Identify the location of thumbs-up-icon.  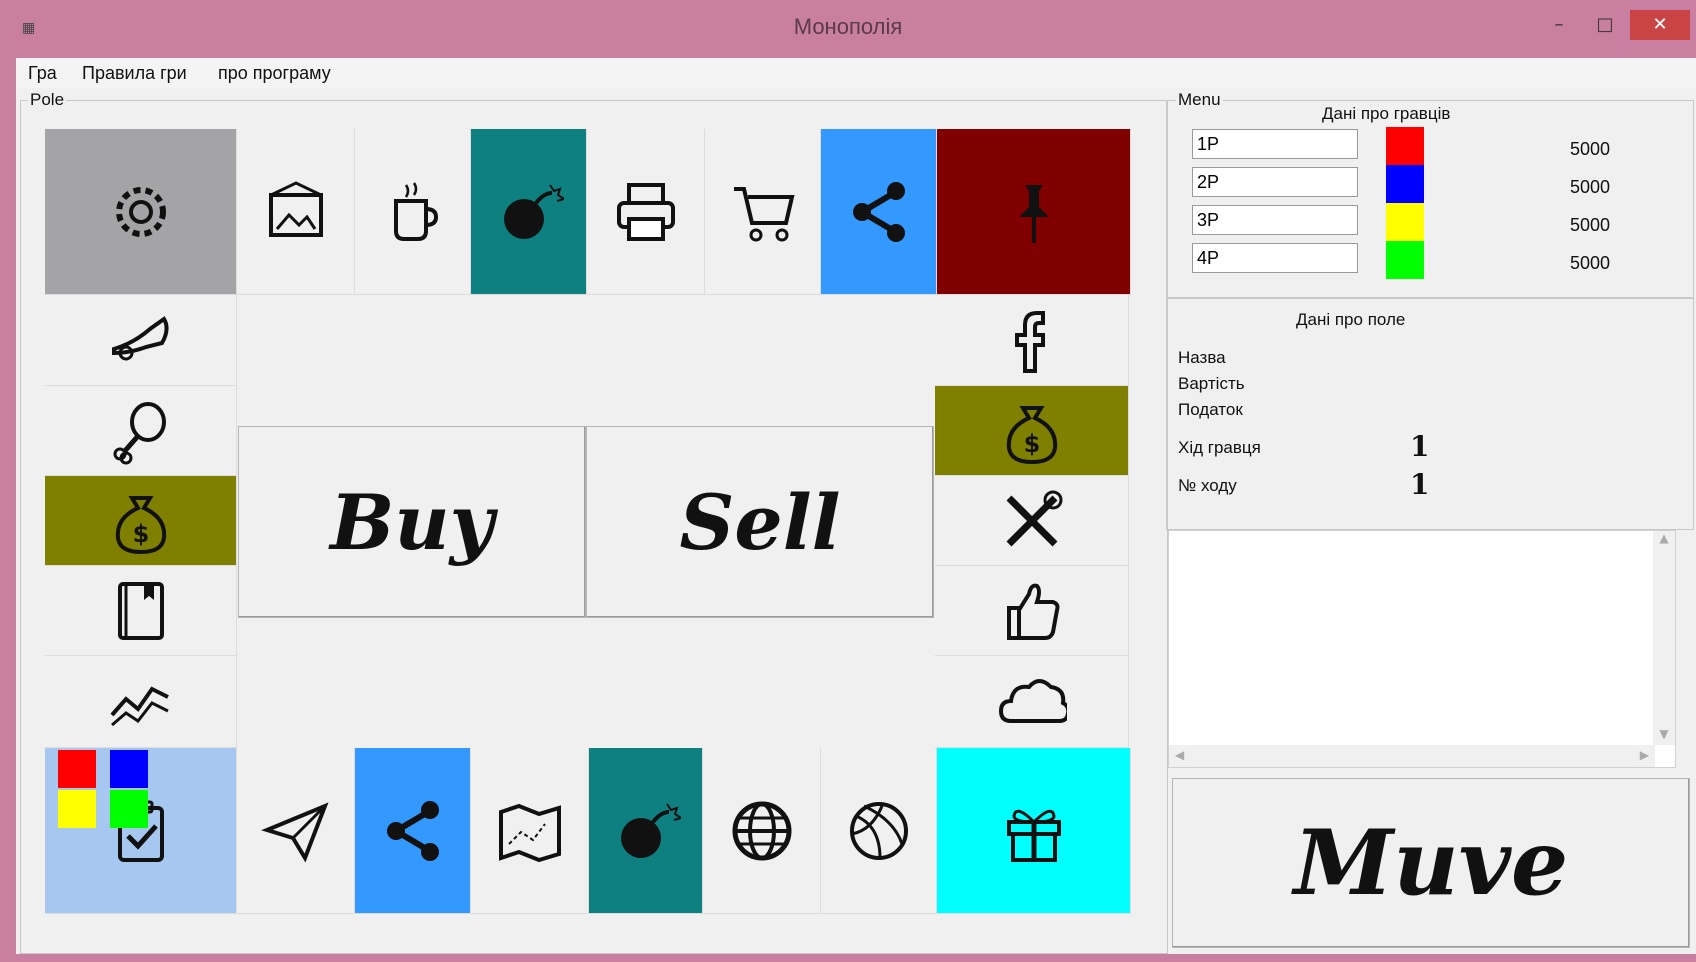
(1032, 611).